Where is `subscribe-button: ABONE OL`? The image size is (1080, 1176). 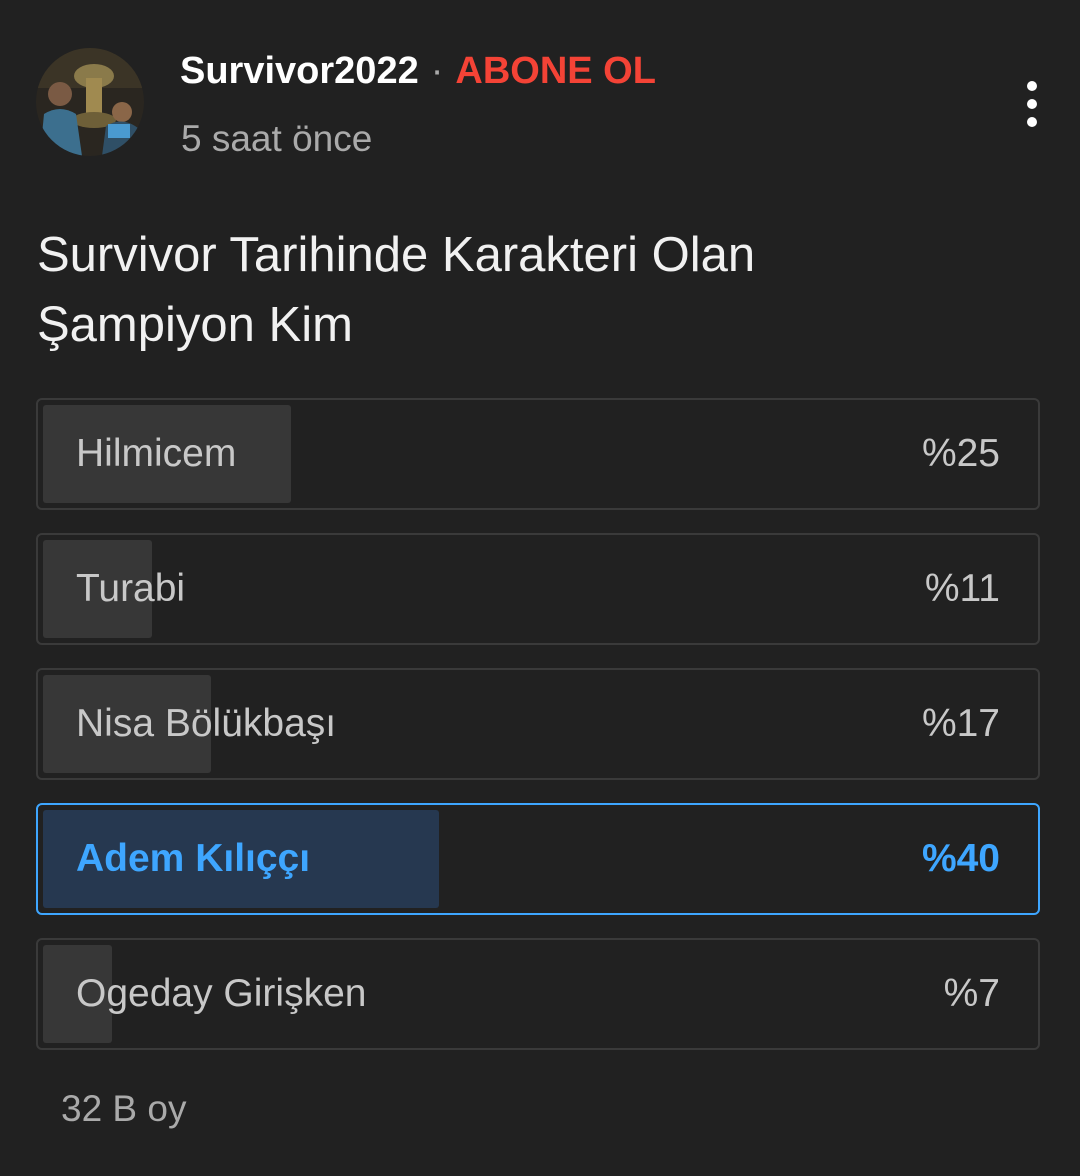
subscribe-button: ABONE OL is located at coordinates (555, 71).